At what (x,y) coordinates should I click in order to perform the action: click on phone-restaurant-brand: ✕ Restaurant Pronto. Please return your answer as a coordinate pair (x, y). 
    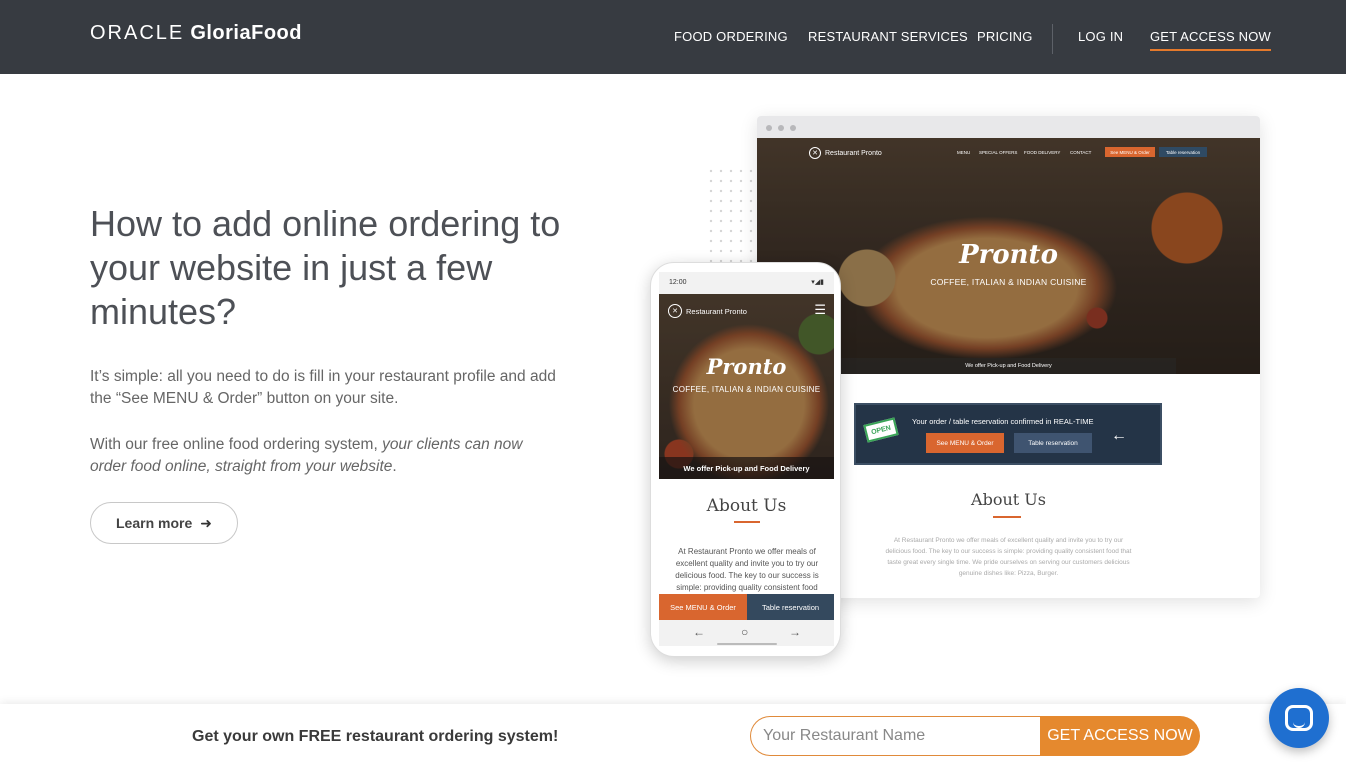
    Looking at the image, I should click on (707, 311).